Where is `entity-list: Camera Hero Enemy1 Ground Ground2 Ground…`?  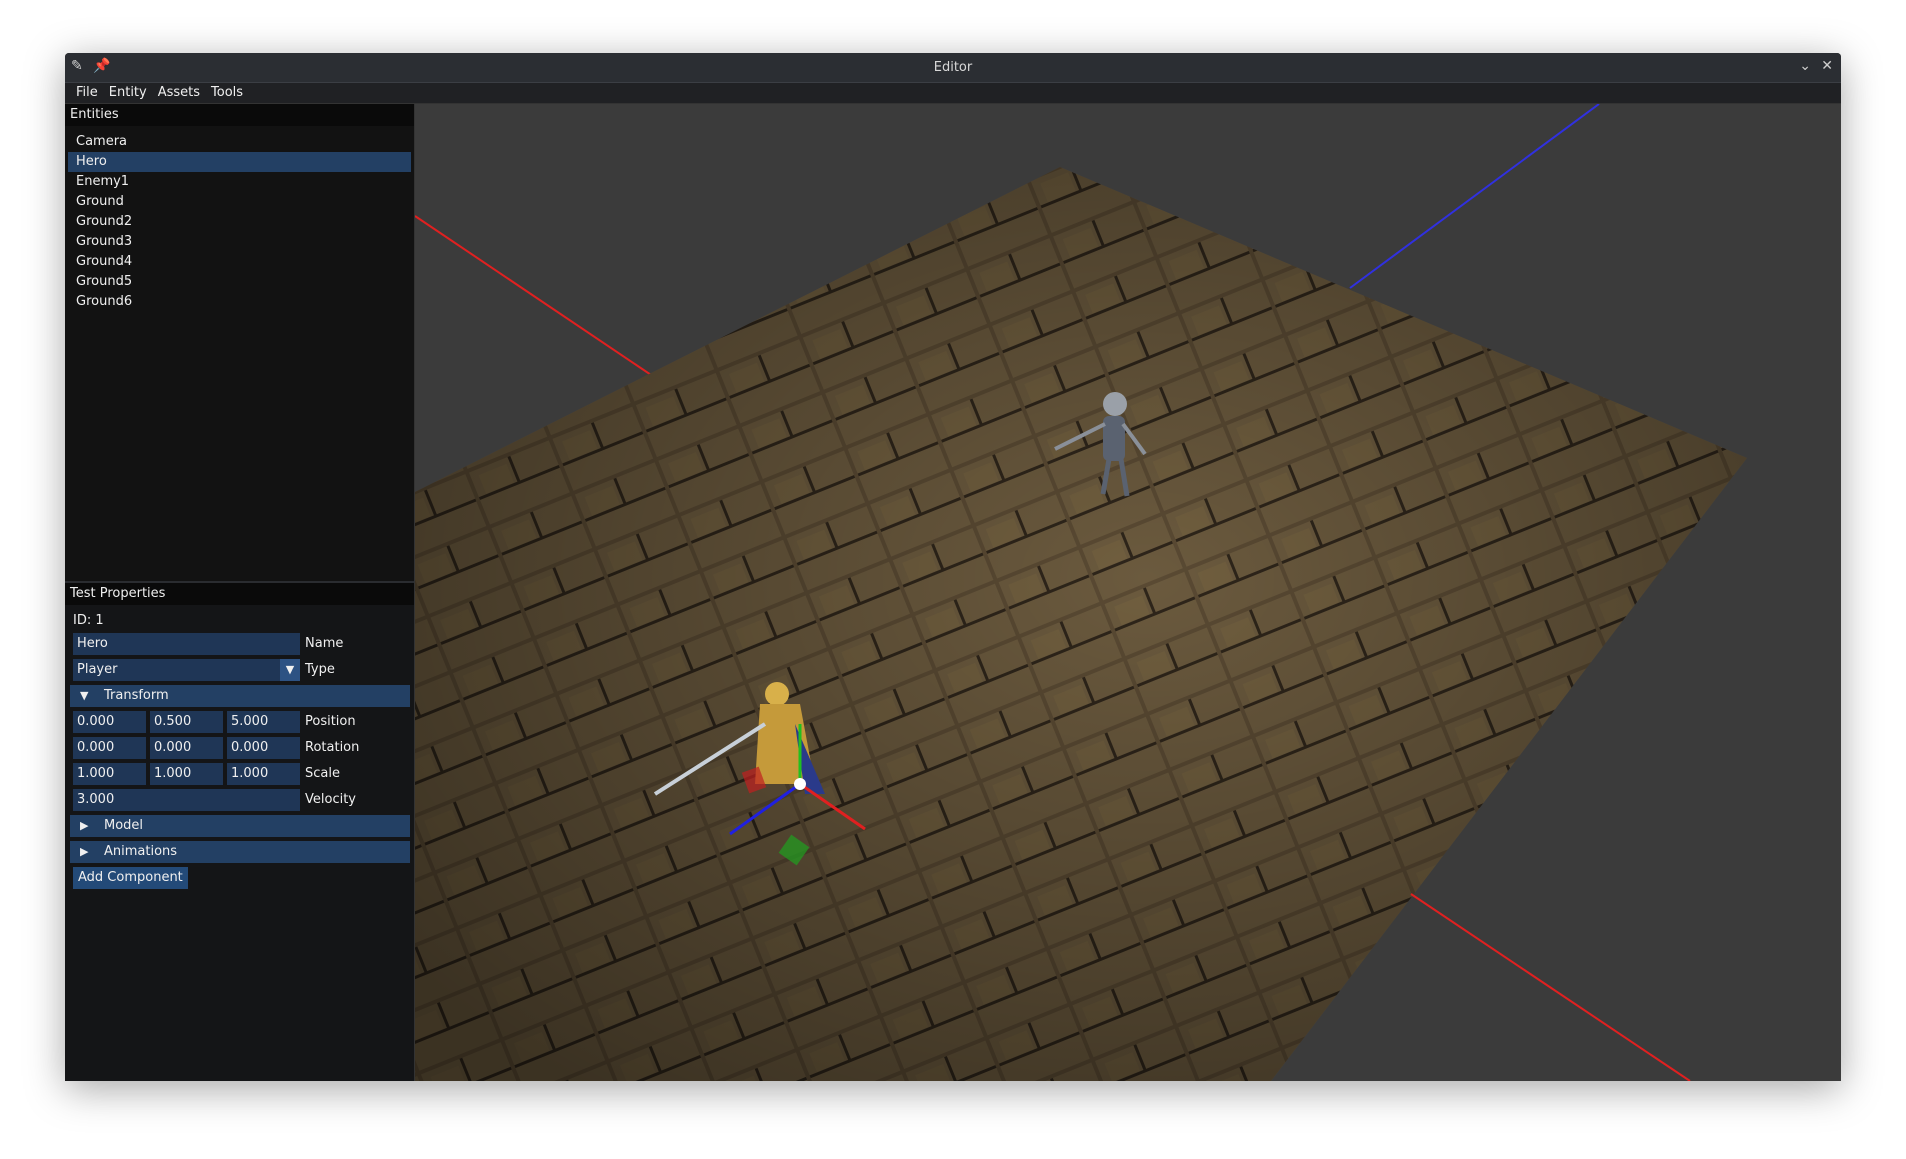 entity-list: Camera Hero Enemy1 Ground Ground2 Ground… is located at coordinates (239, 219).